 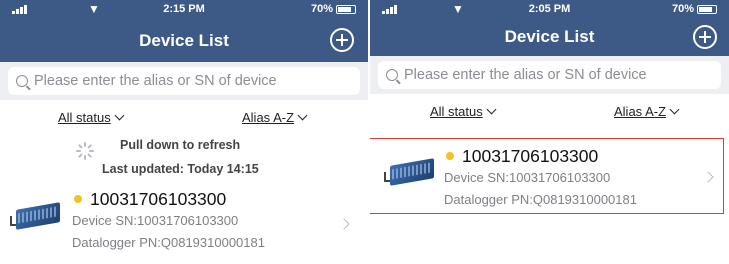 I want to click on spinner-icon, so click(x=85, y=151).